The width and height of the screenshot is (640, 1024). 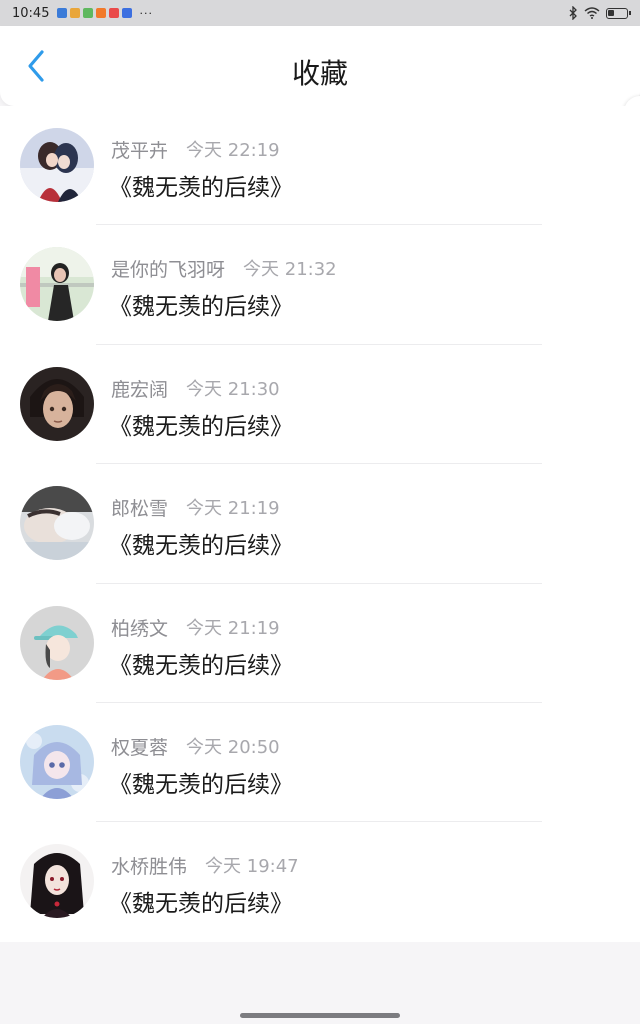 What do you see at coordinates (320, 285) in the screenshot?
I see `list-item: 是你的飞羽呀 今天 21:32 《魏无羡的后续》` at bounding box center [320, 285].